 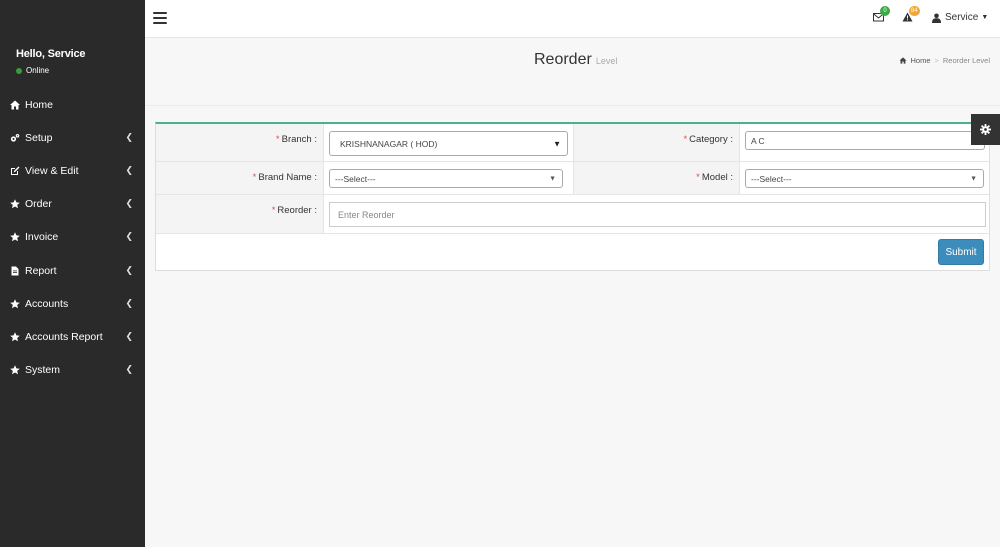 I want to click on branch-cell: KRISHNANAGAR ( HOD) ▼, so click(x=448, y=142).